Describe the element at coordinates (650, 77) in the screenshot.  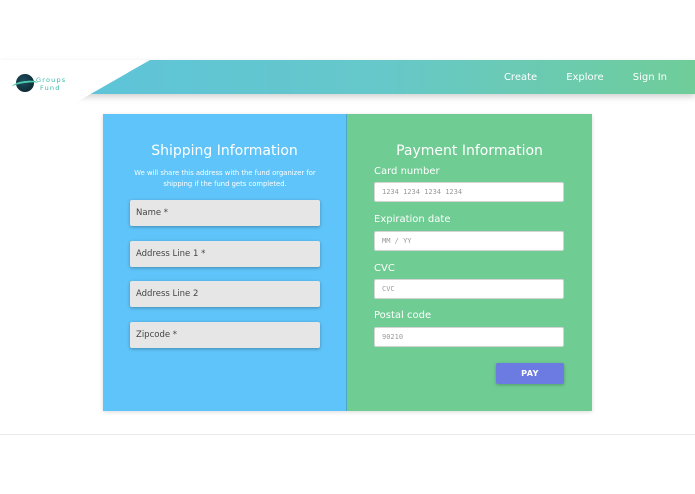
I see `nav-link-sign-in: Sign In` at that location.